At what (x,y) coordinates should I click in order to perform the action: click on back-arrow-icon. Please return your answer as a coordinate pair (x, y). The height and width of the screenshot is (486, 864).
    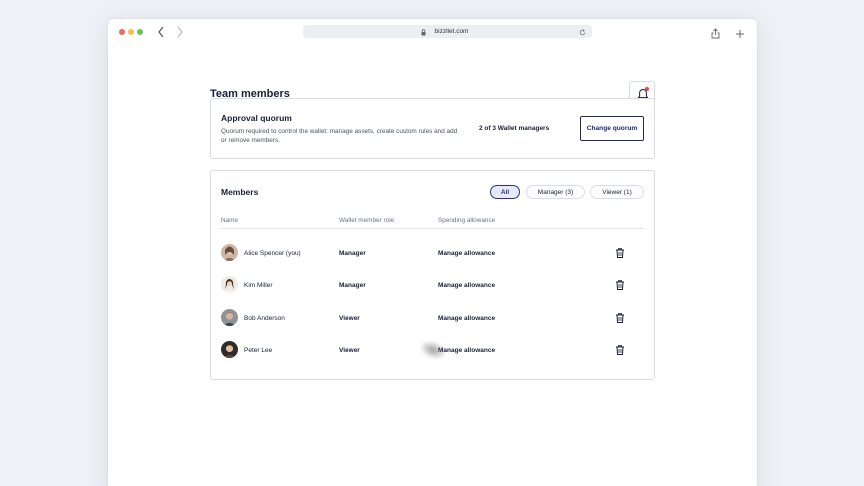
    Looking at the image, I should click on (162, 32).